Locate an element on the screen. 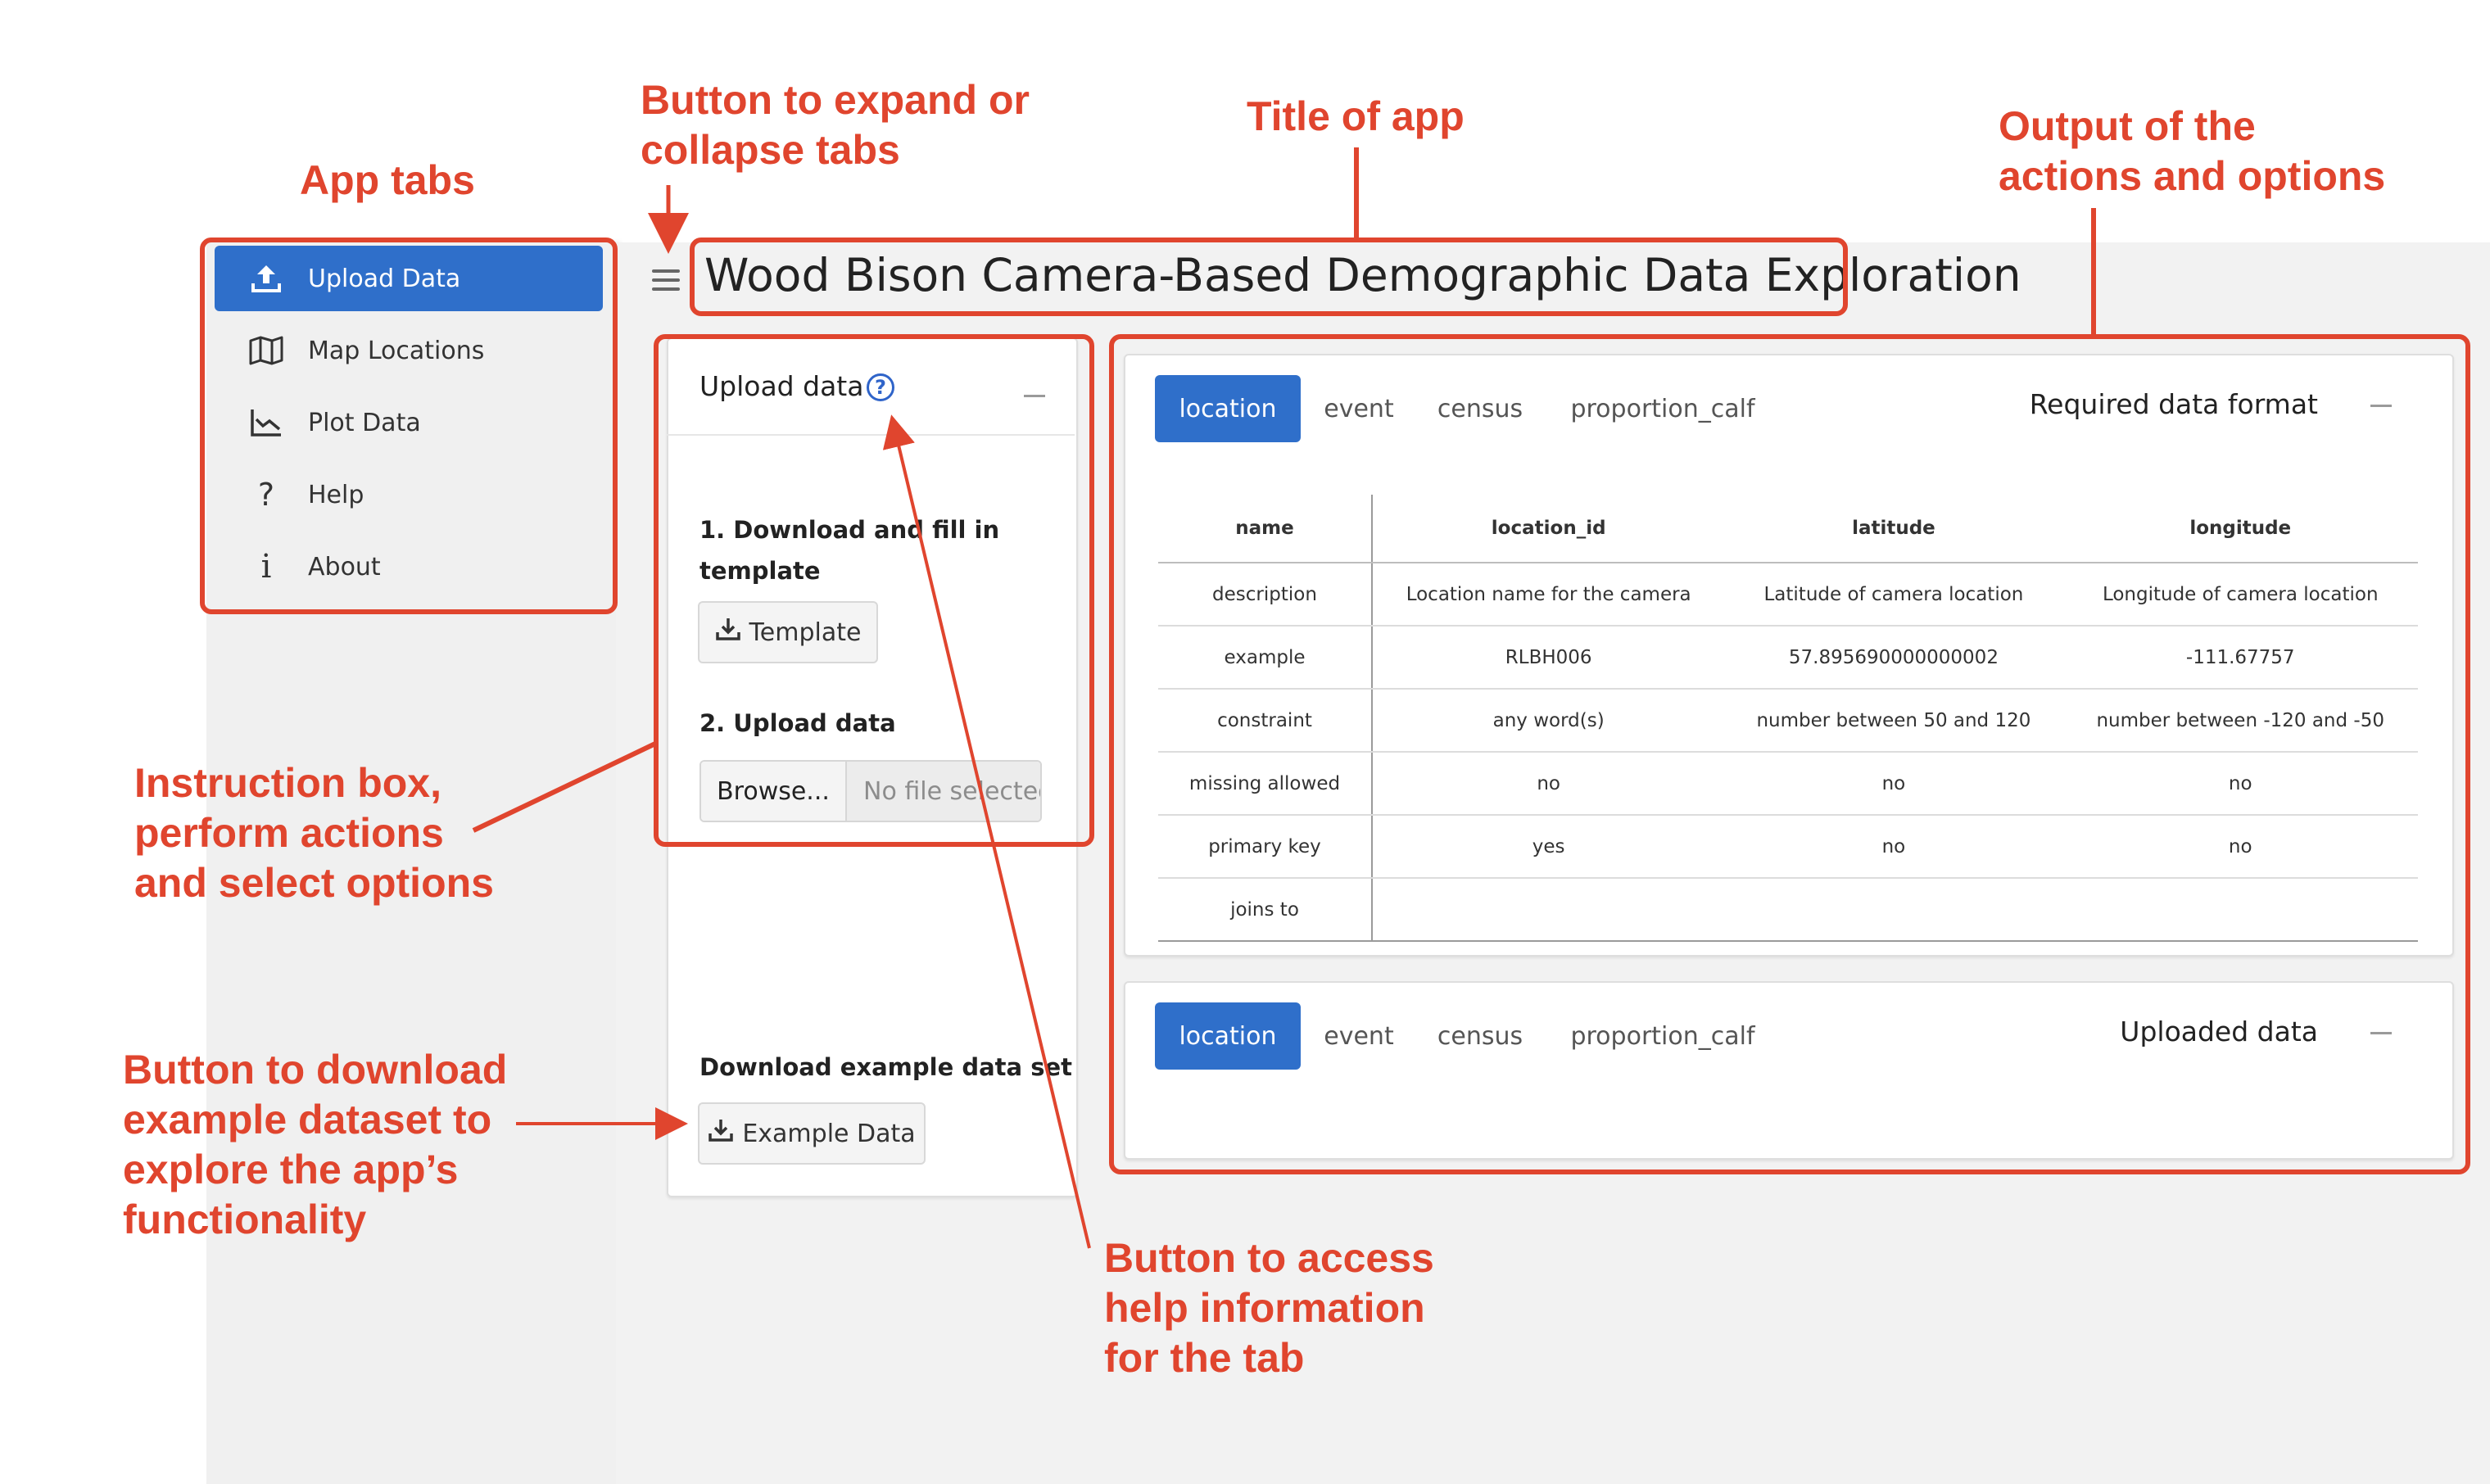 This screenshot has height=1484, width=2490. annotation-line: Button to download is located at coordinates (315, 1070).